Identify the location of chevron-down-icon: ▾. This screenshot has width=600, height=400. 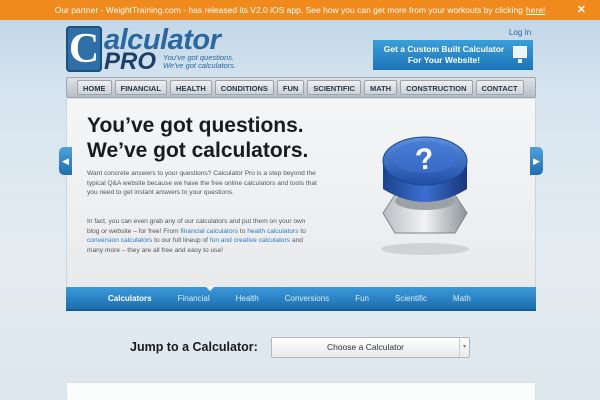
(464, 347).